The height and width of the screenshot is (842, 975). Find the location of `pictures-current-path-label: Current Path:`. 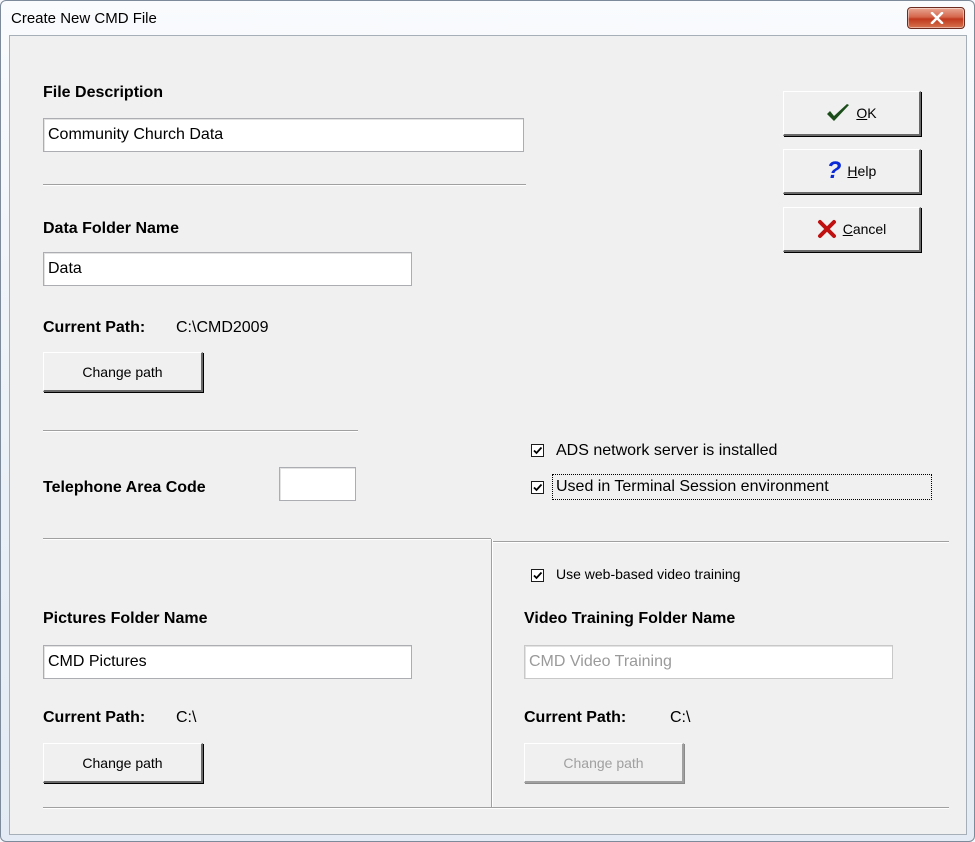

pictures-current-path-label: Current Path: is located at coordinates (94, 717).